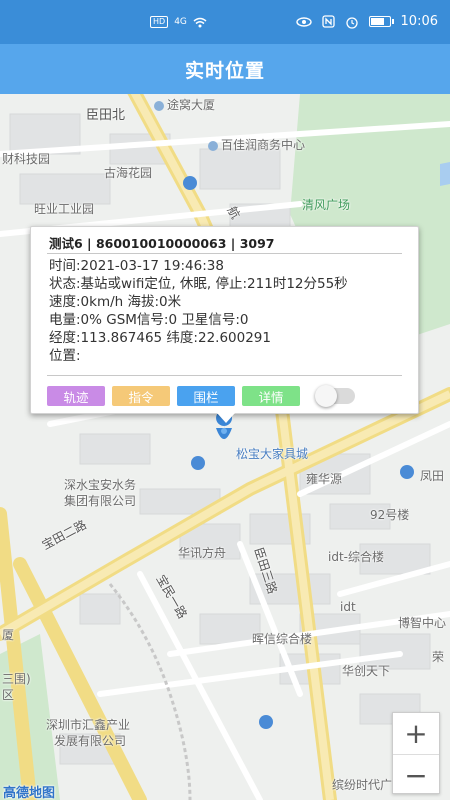 This screenshot has width=450, height=800. What do you see at coordinates (256, 144) in the screenshot?
I see `poi-label: 百佳润商务中心` at bounding box center [256, 144].